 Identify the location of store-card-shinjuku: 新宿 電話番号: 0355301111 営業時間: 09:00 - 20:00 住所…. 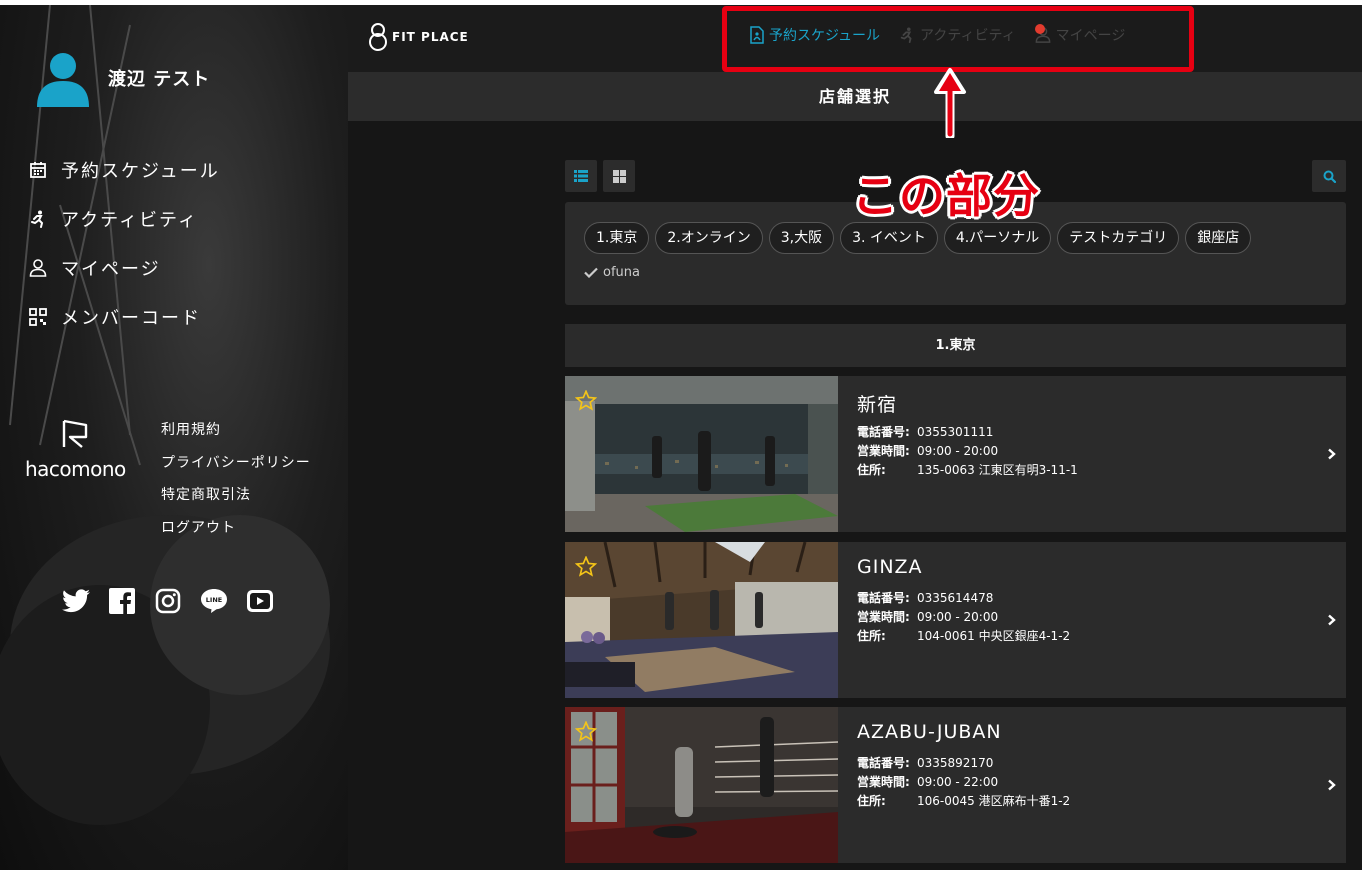
(955, 454).